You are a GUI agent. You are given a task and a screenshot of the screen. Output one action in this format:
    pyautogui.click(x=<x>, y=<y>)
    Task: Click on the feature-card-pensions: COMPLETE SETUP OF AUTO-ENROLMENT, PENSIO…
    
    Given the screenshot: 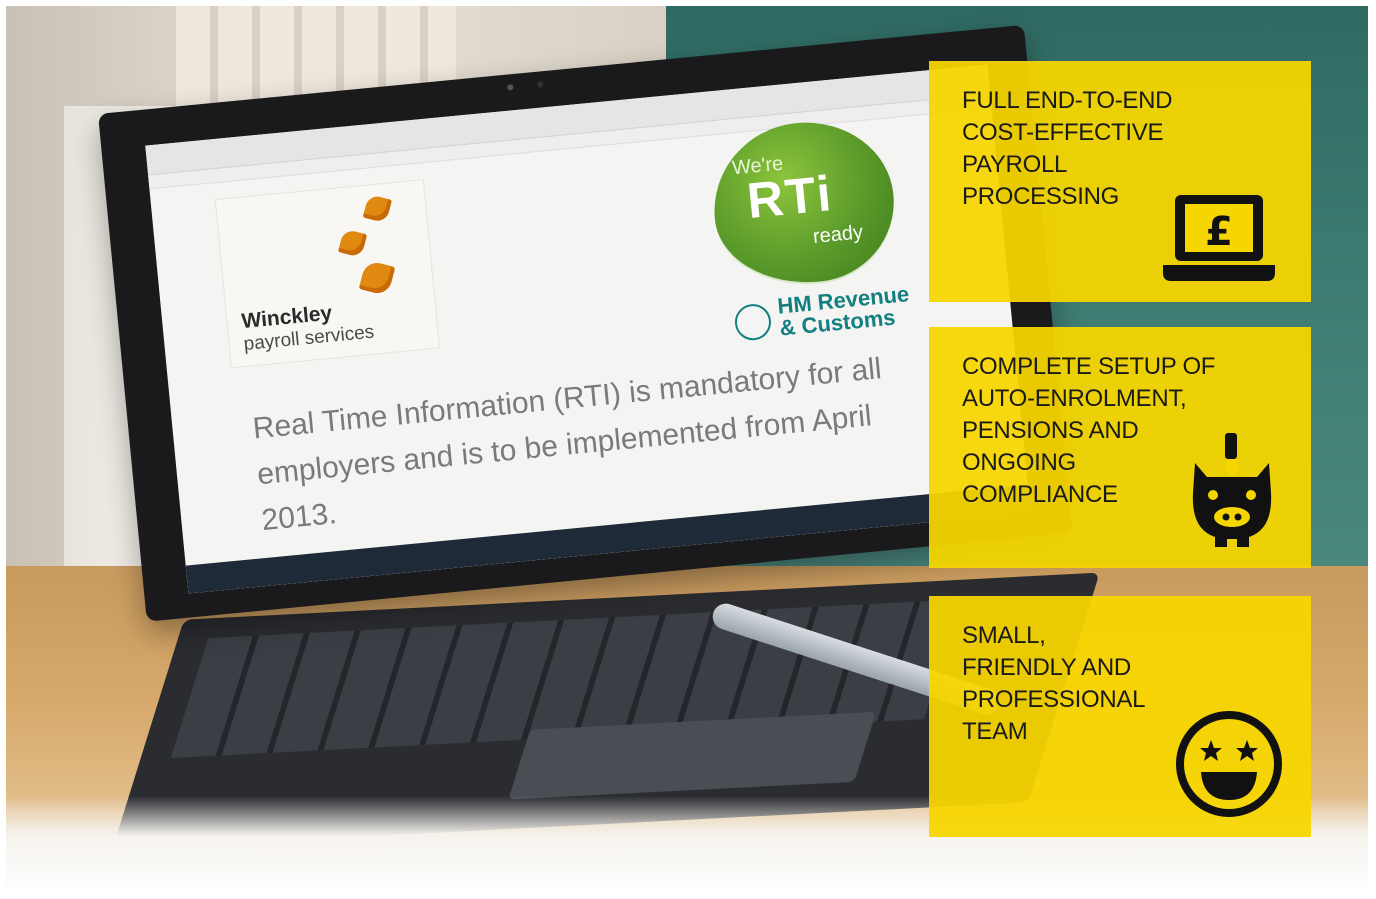 What is the action you would take?
    pyautogui.click(x=1120, y=447)
    